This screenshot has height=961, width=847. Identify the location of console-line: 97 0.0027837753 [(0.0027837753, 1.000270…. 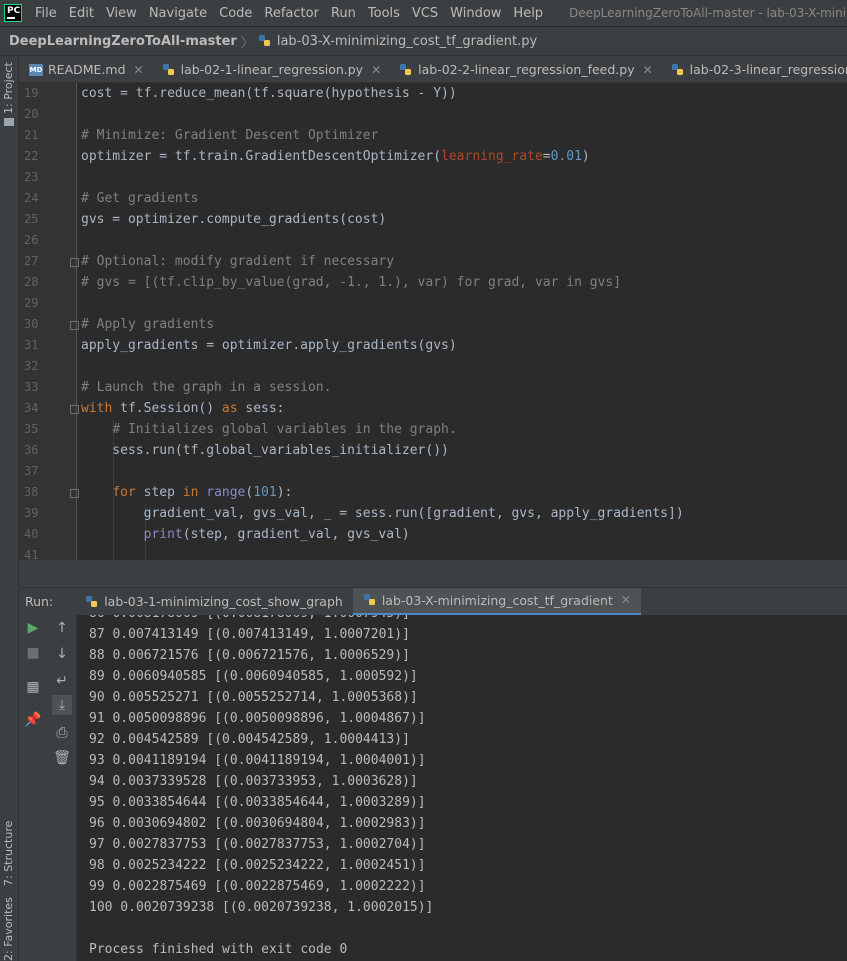
(257, 844).